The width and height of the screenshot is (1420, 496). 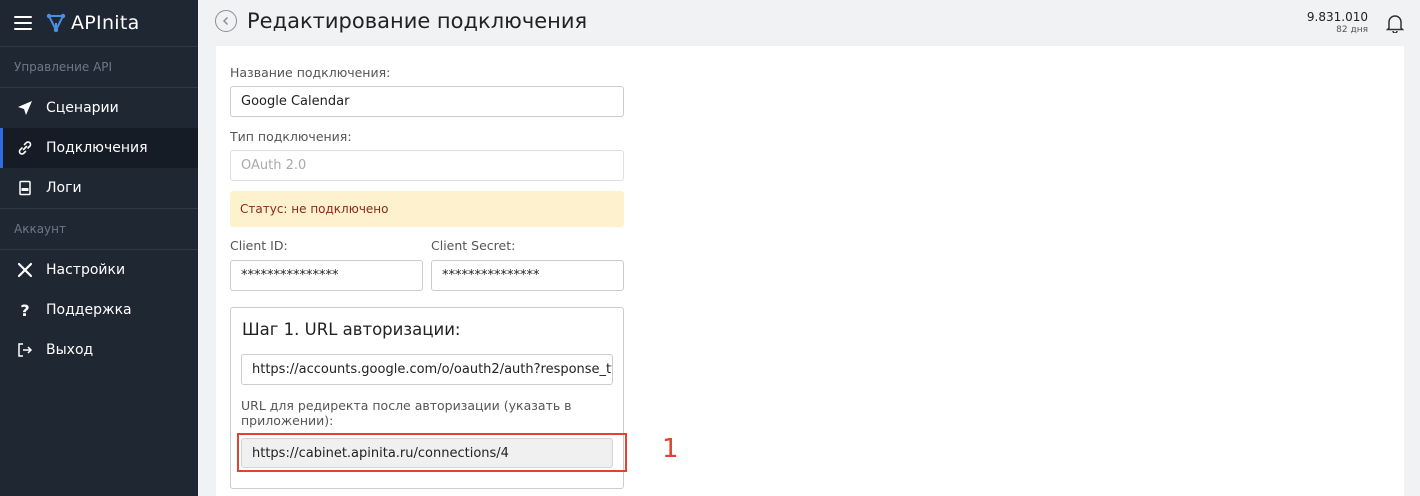 What do you see at coordinates (473, 245) in the screenshot?
I see `client-secret-label: Client Secret:` at bounding box center [473, 245].